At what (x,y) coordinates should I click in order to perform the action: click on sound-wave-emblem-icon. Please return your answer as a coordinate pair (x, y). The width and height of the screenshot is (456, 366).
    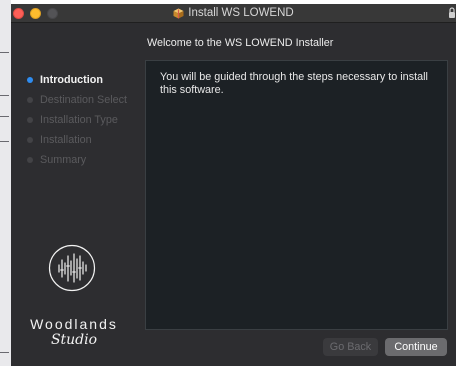
    Looking at the image, I should click on (72, 268).